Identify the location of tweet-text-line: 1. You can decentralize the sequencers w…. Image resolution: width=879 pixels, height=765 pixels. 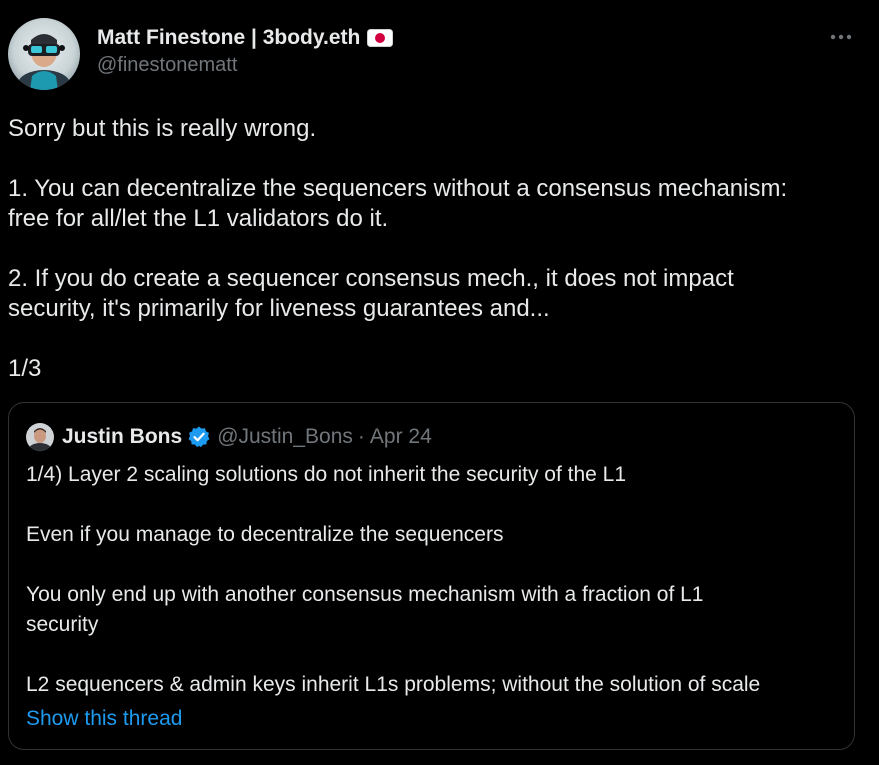
(398, 188).